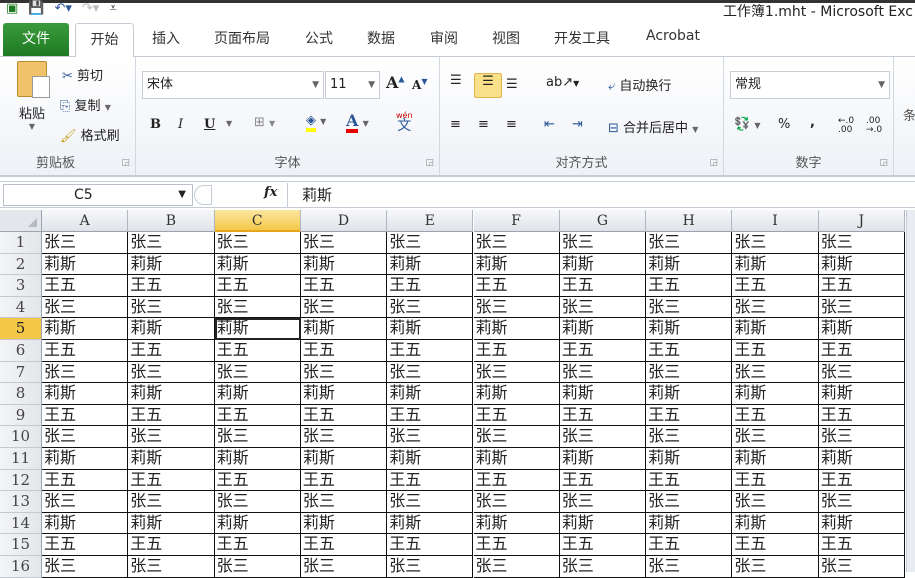  Describe the element at coordinates (653, 126) in the screenshot. I see `merge-center-button: ⊟ 合并后居中 ▼` at that location.